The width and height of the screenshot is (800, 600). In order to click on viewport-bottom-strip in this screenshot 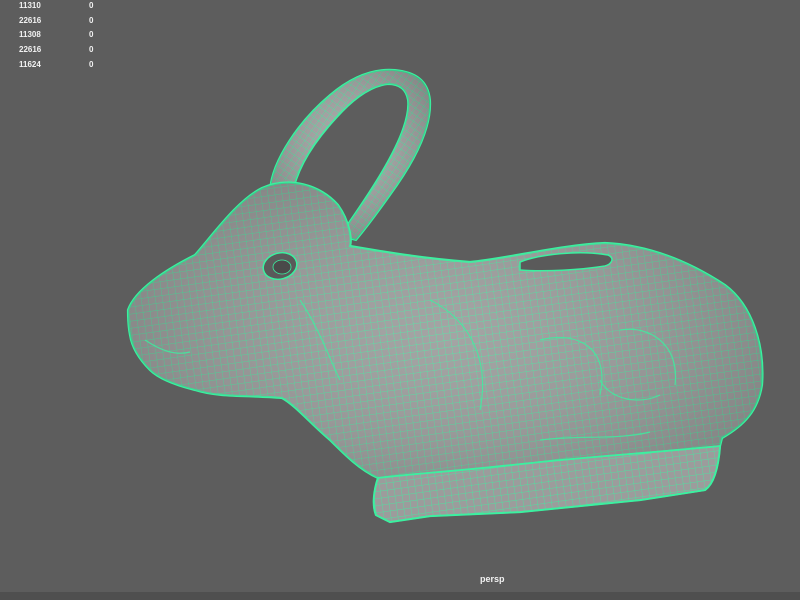, I will do `click(400, 596)`.